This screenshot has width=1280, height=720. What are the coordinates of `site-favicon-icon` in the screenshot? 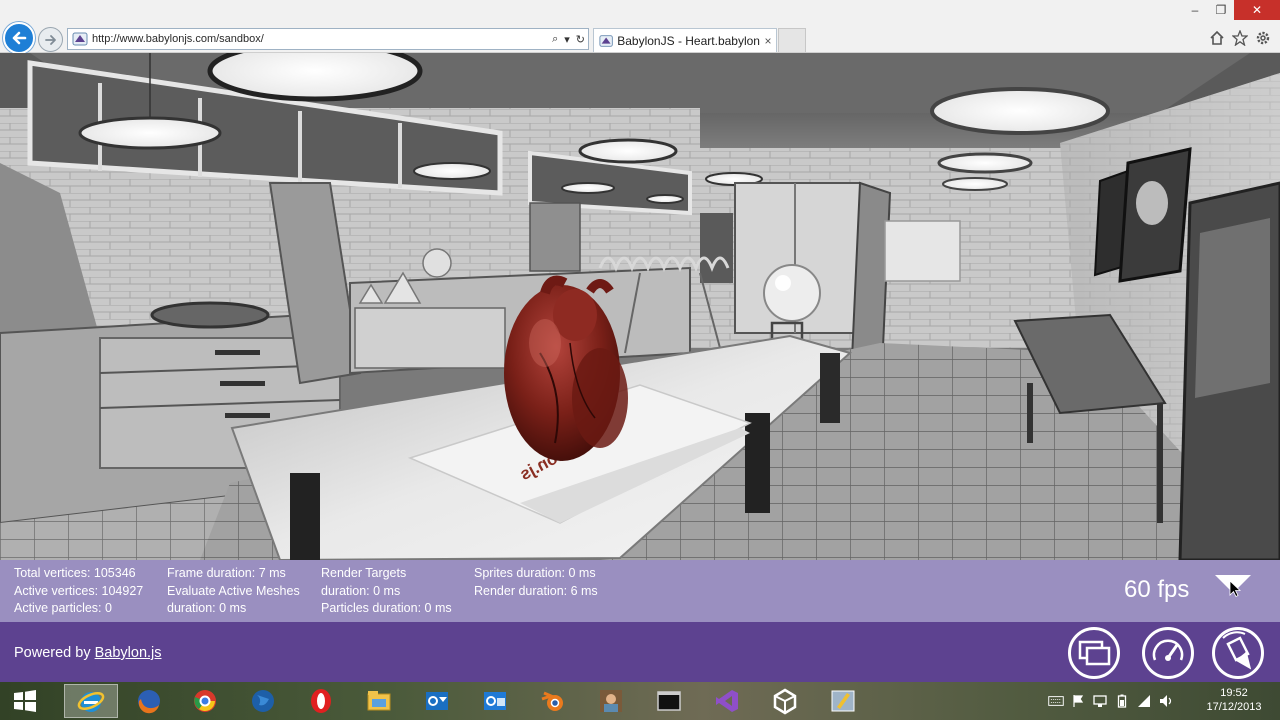 It's located at (80, 39).